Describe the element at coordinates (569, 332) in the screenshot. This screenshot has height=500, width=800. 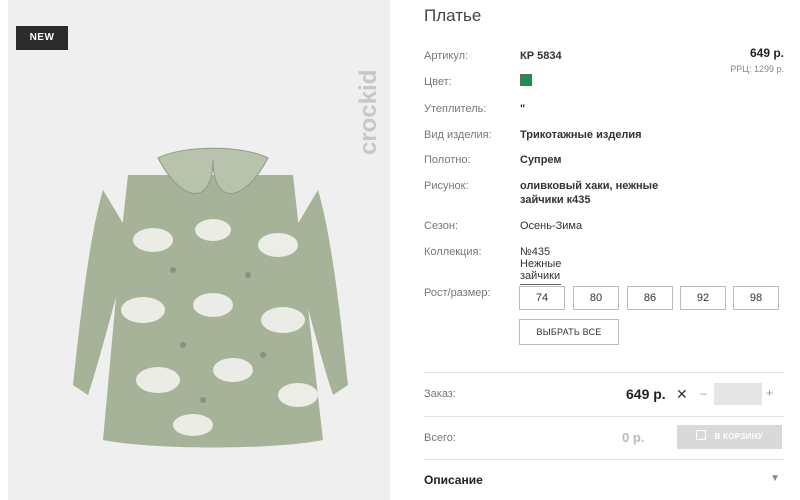
I see `select-all-button: ВЫБРАТЬ ВСЕ` at that location.